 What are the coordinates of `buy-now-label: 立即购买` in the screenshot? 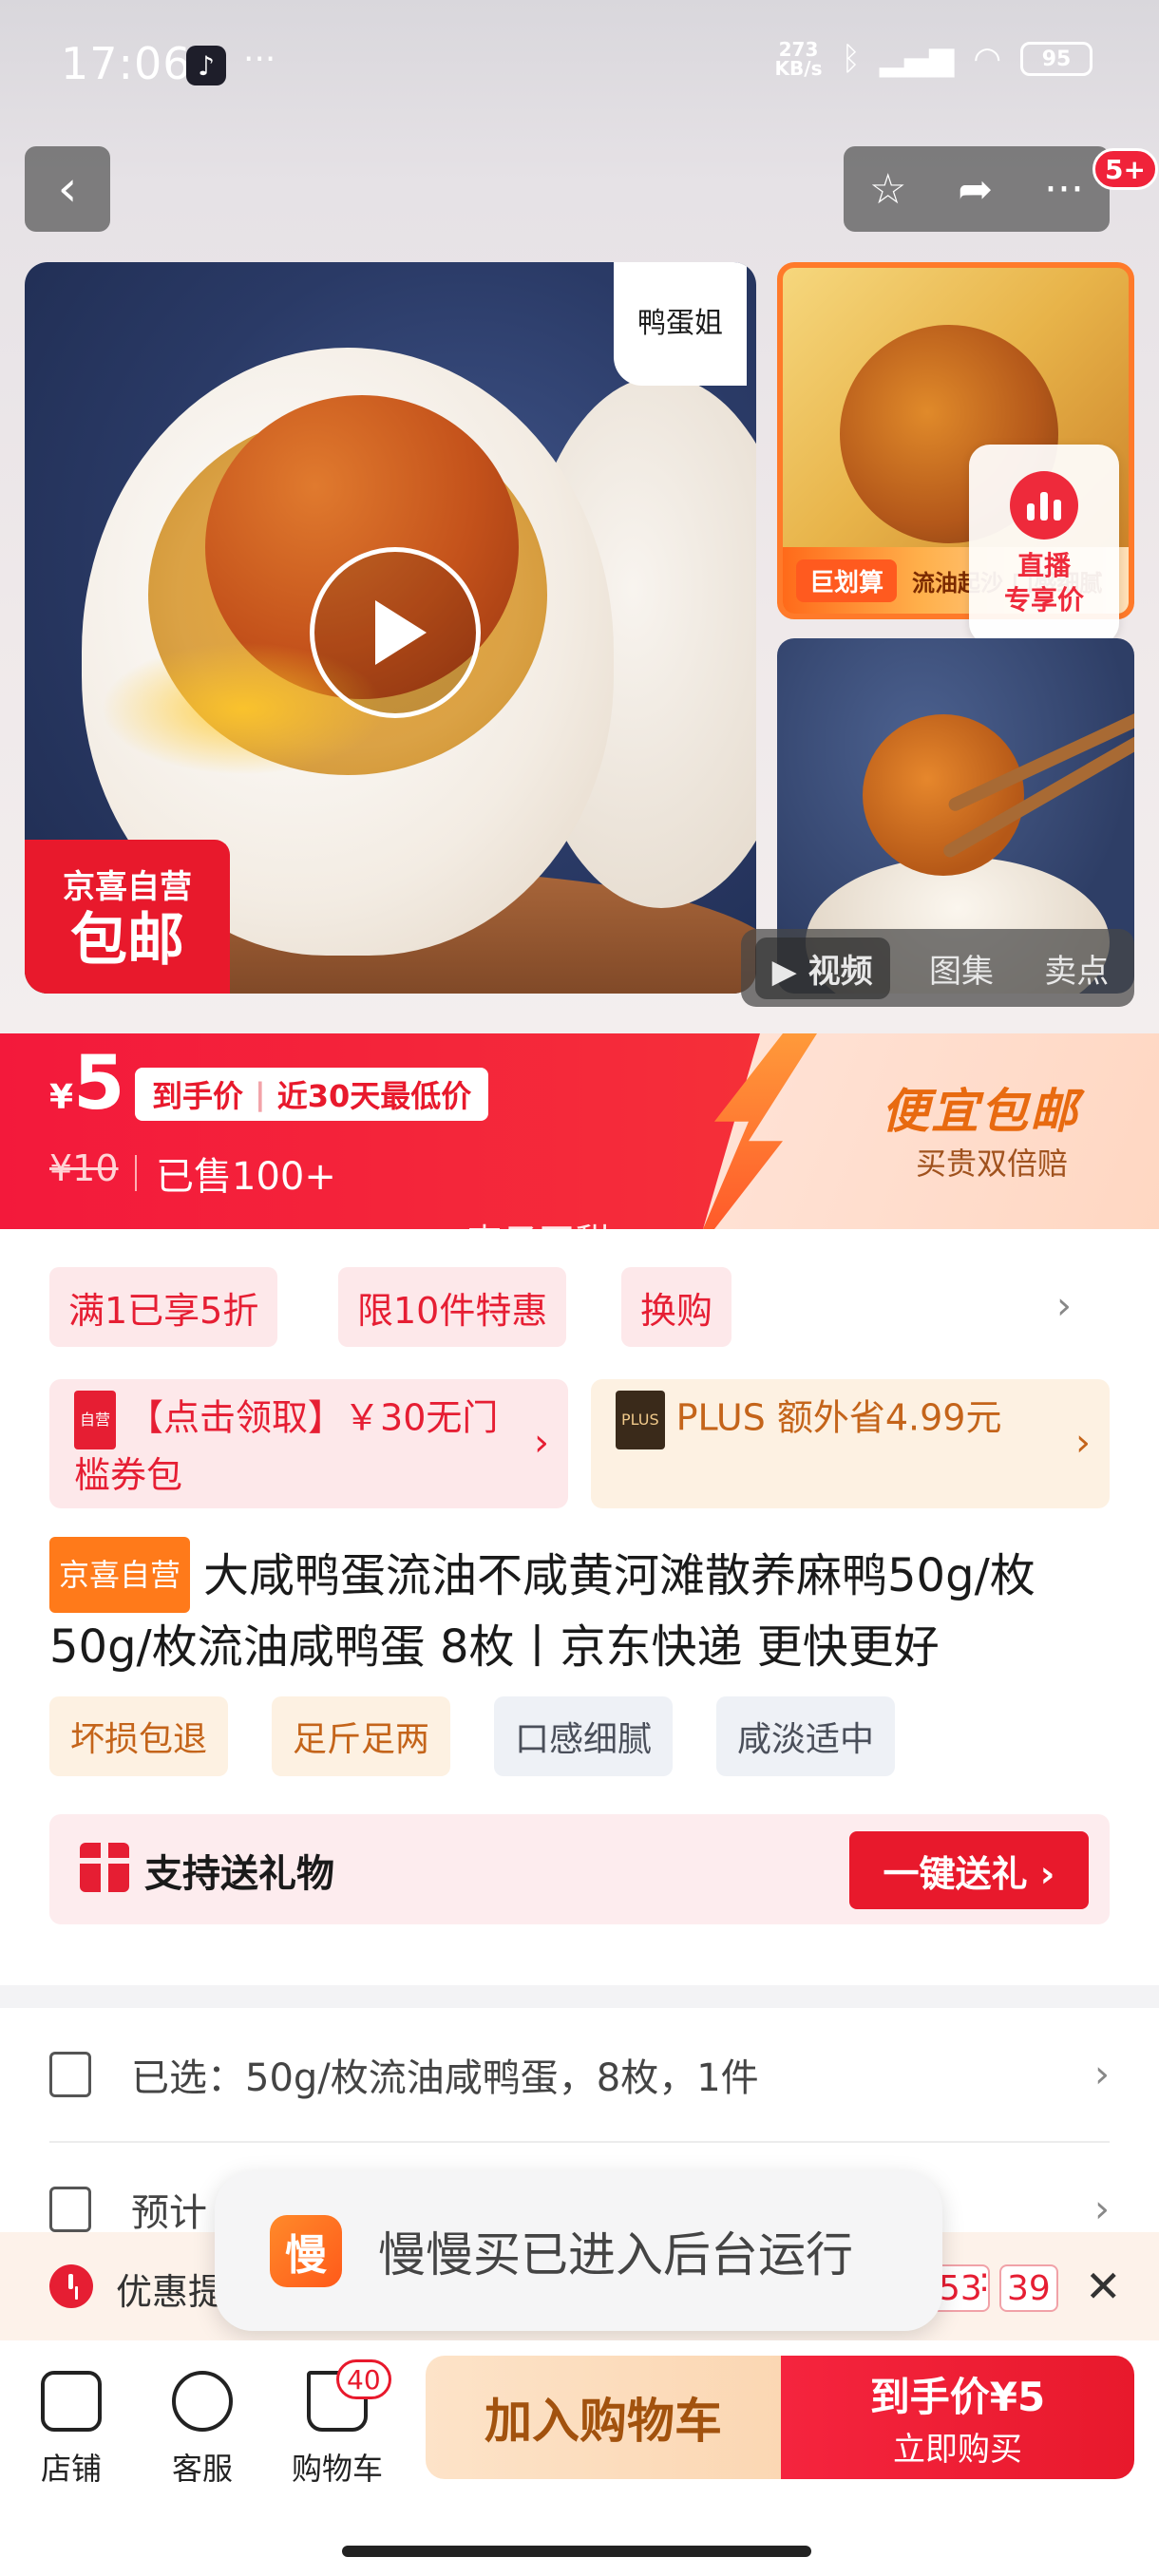 It's located at (957, 2450).